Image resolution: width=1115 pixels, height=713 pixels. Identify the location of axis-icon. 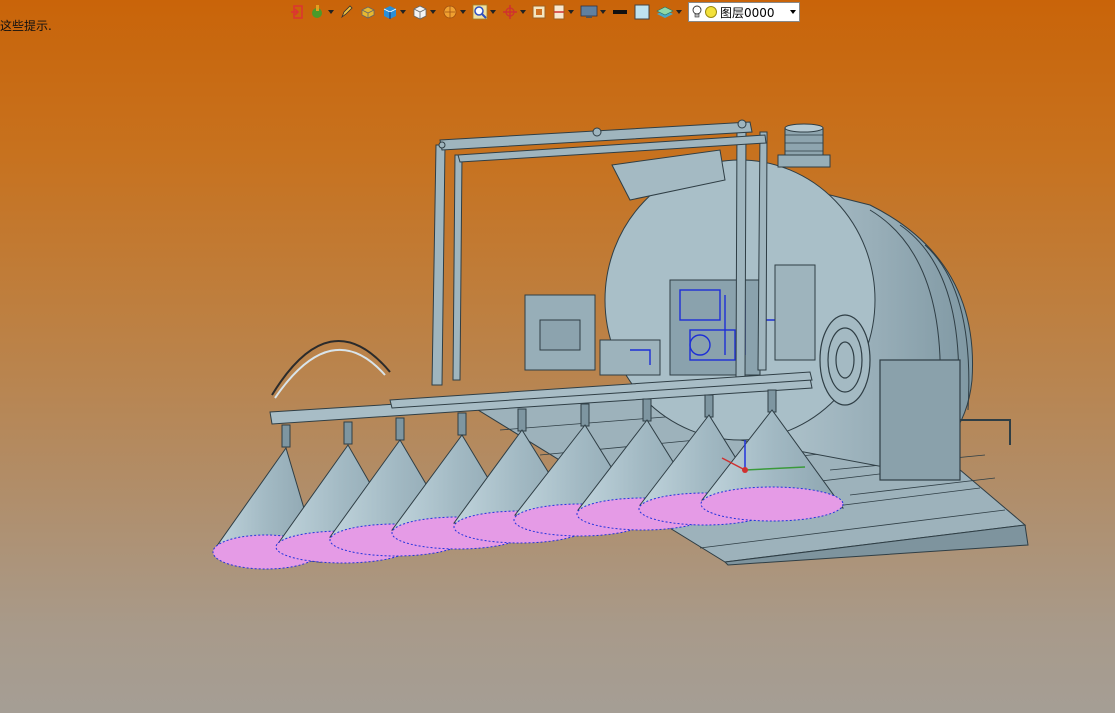
(514, 12).